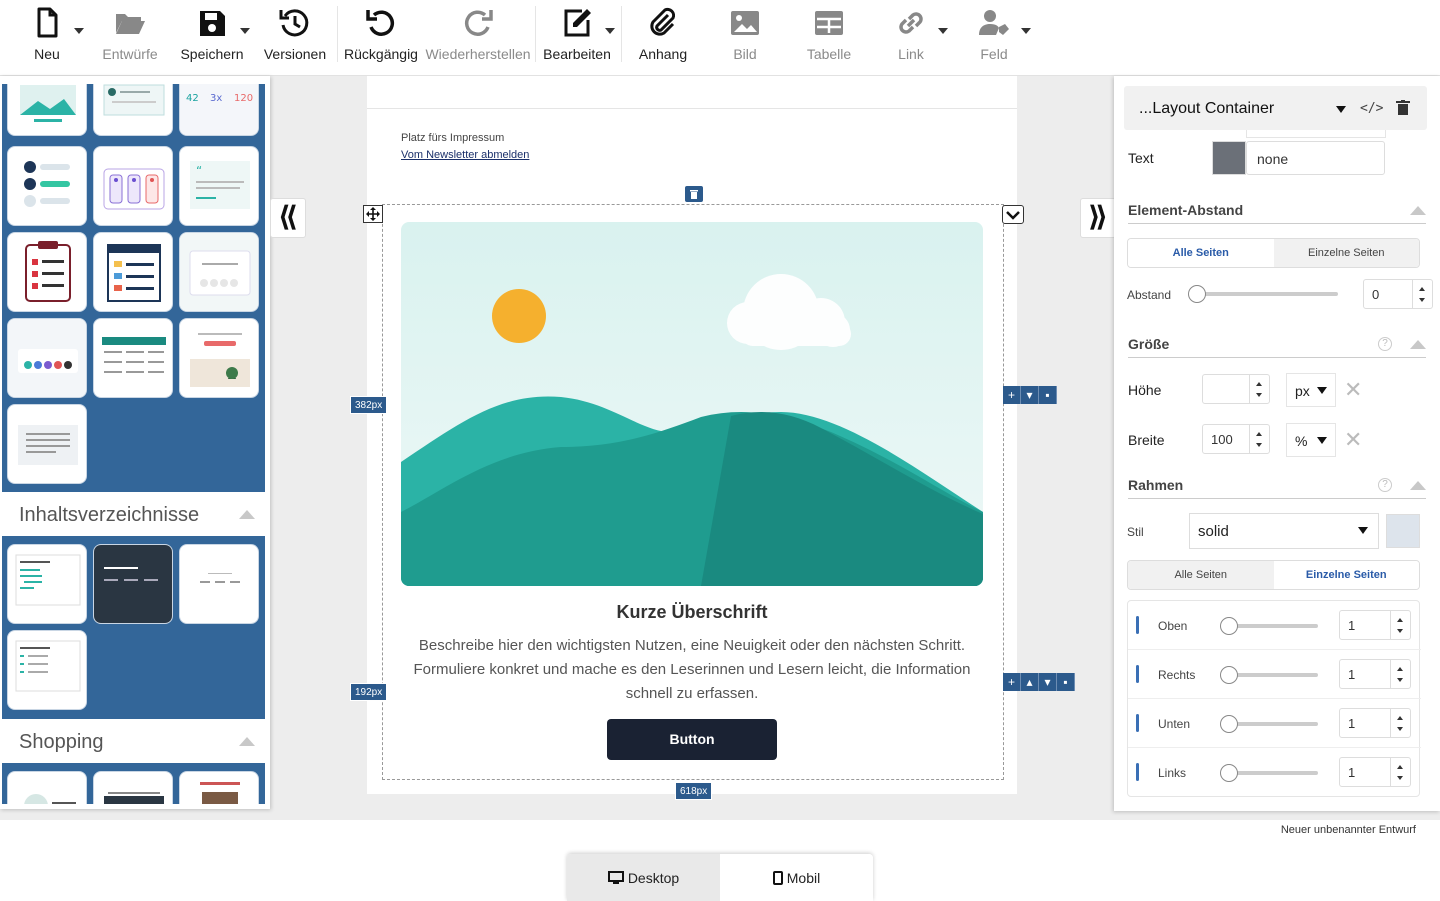  Describe the element at coordinates (1398, 294) in the screenshot. I see `spacing-input: 0` at that location.